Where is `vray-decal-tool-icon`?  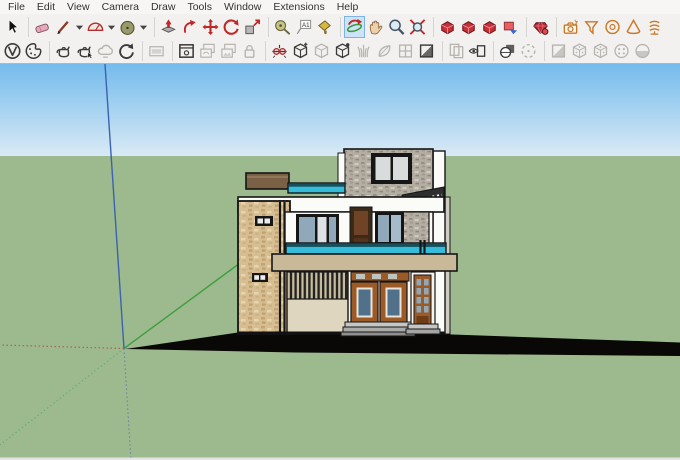
vray-decal-tool-icon is located at coordinates (426, 51).